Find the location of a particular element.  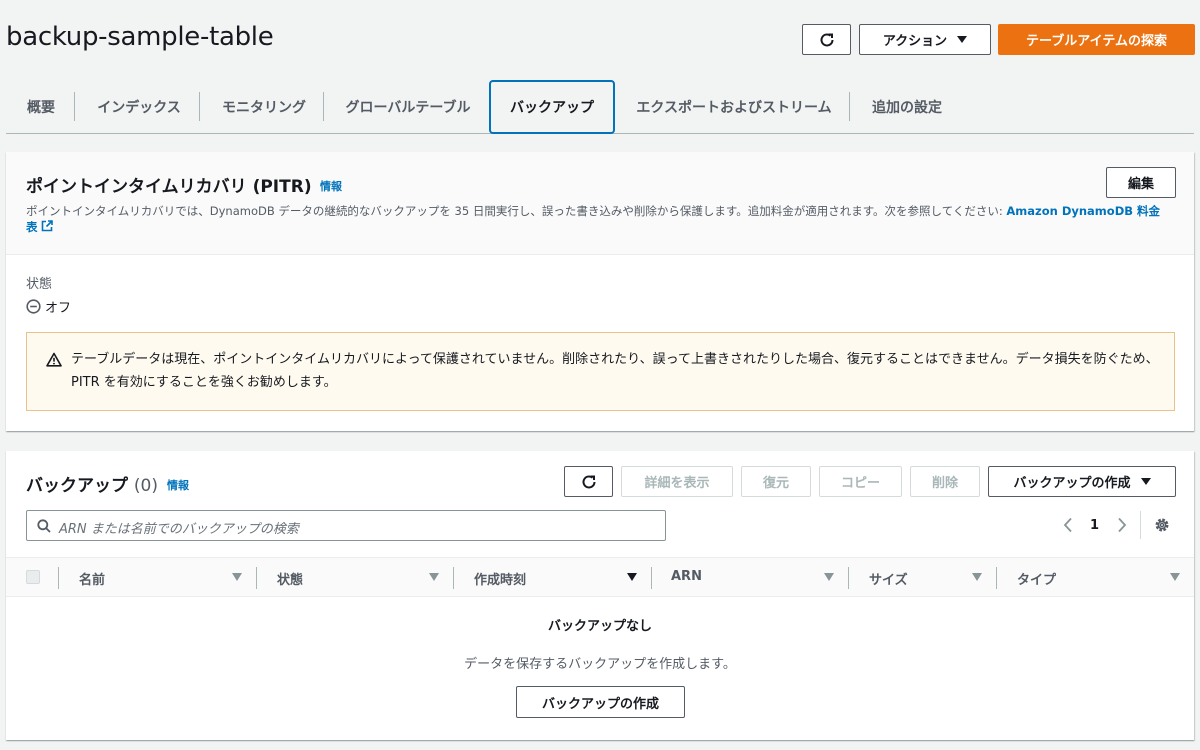

delete-button: 削除 is located at coordinates (945, 481).